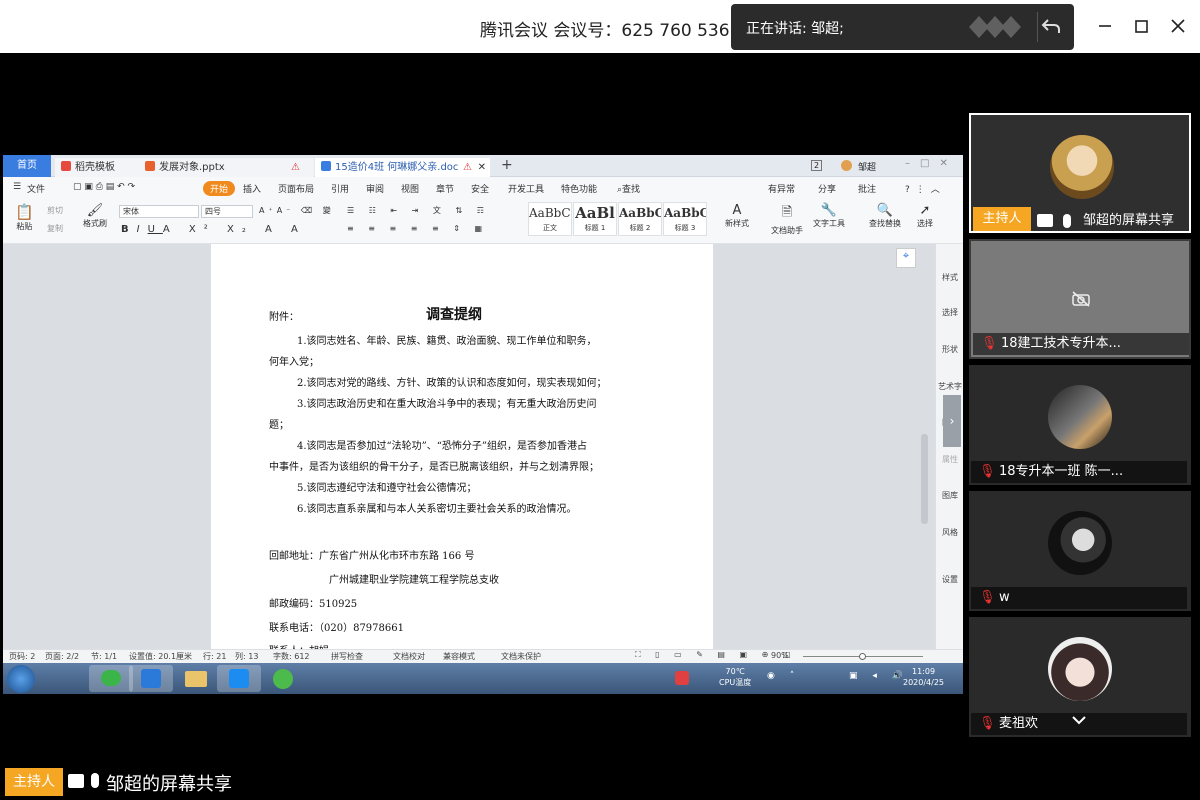 This screenshot has width=1200, height=800. Describe the element at coordinates (480, 188) in the screenshot. I see `menu-security: 安全` at that location.